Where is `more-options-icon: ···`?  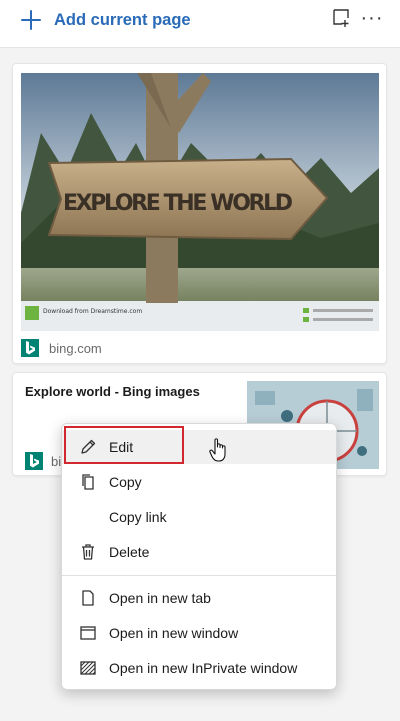
more-options-icon: ··· is located at coordinates (372, 18).